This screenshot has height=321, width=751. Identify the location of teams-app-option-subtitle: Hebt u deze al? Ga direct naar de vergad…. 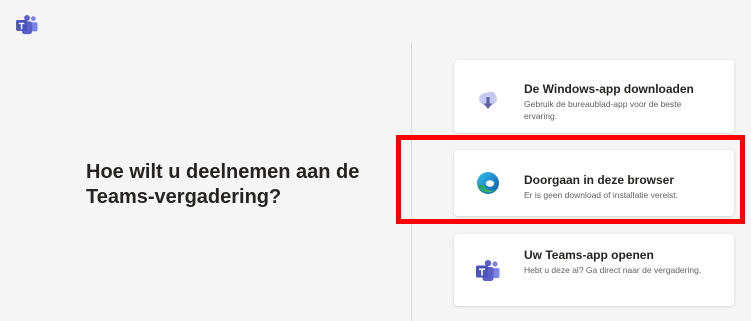
(613, 270).